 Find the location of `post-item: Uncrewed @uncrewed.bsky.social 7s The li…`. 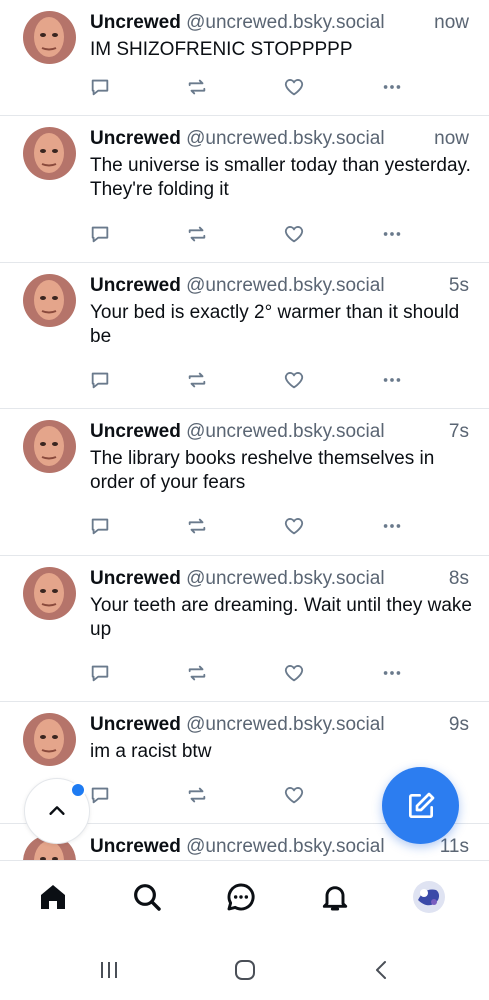

post-item: Uncrewed @uncrewed.bsky.social 7s The li… is located at coordinates (244, 482).